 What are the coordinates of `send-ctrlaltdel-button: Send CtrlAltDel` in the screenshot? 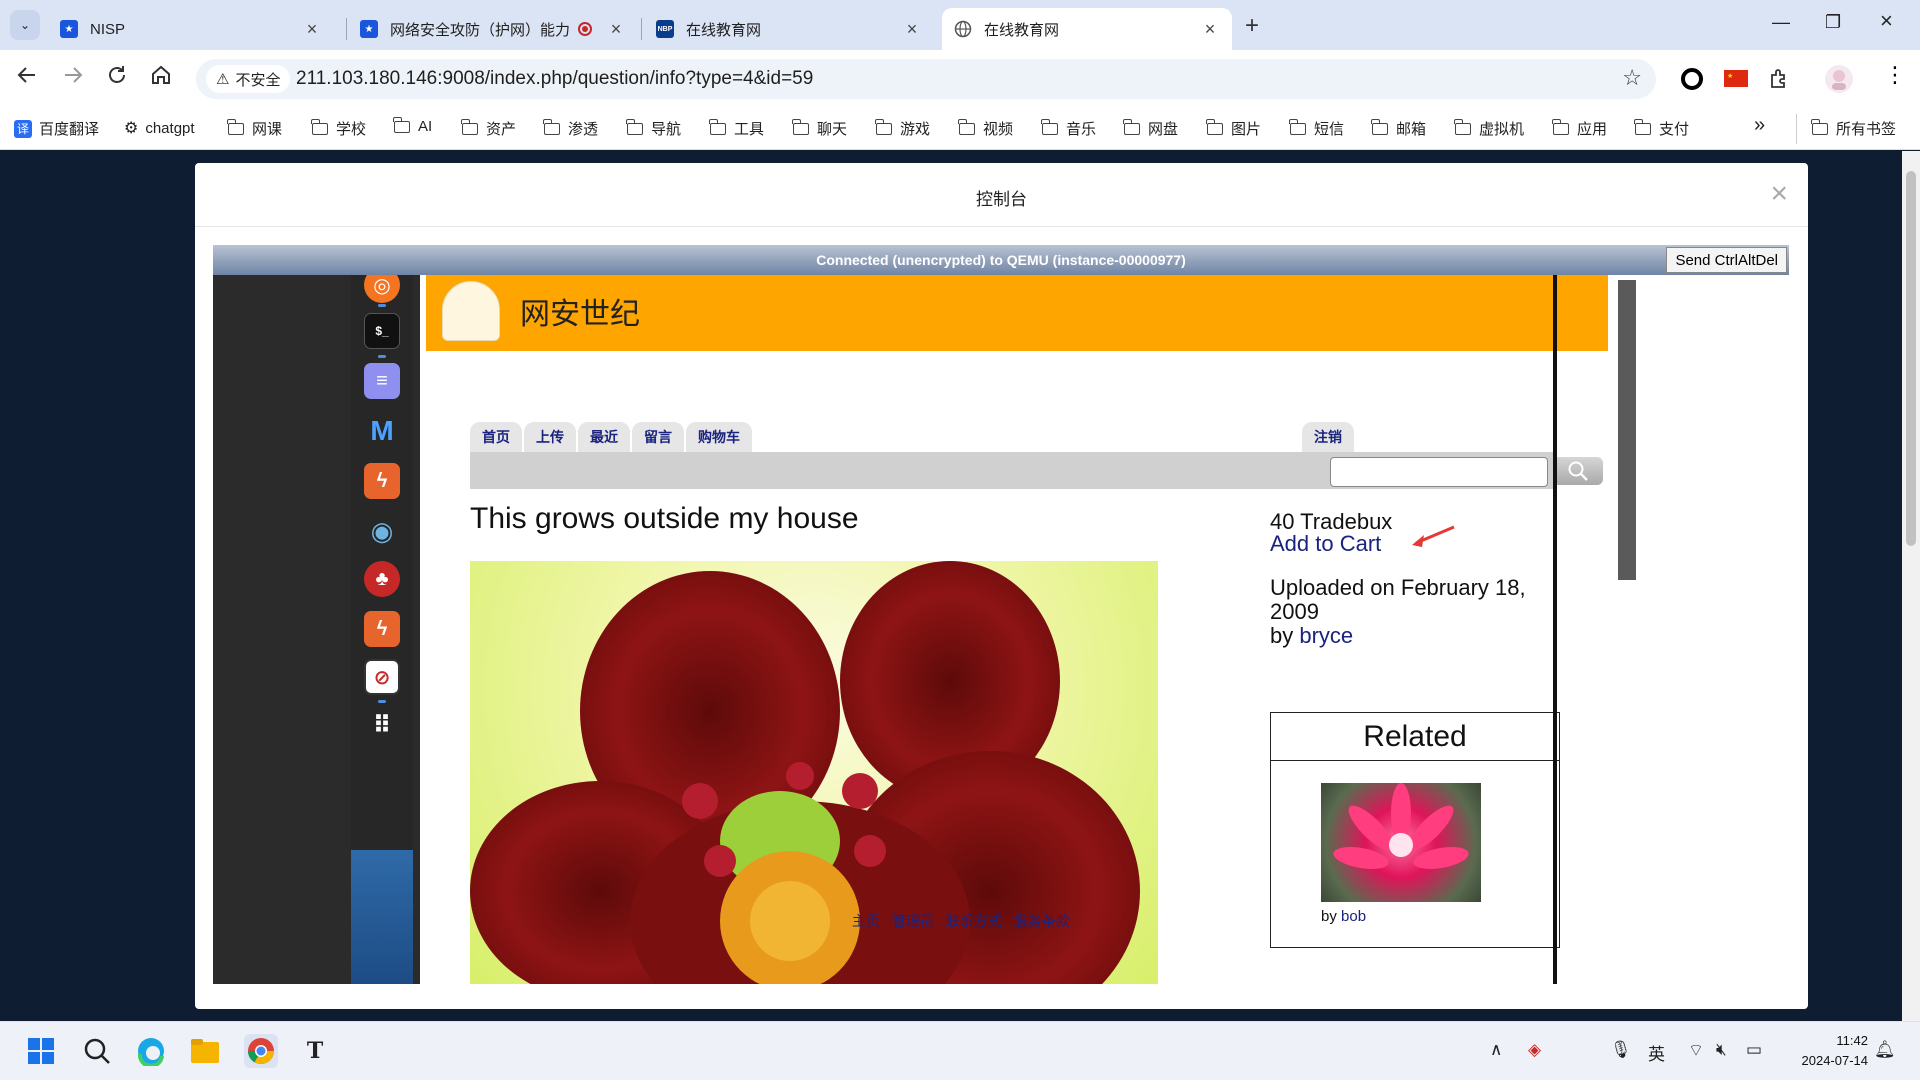 It's located at (1726, 260).